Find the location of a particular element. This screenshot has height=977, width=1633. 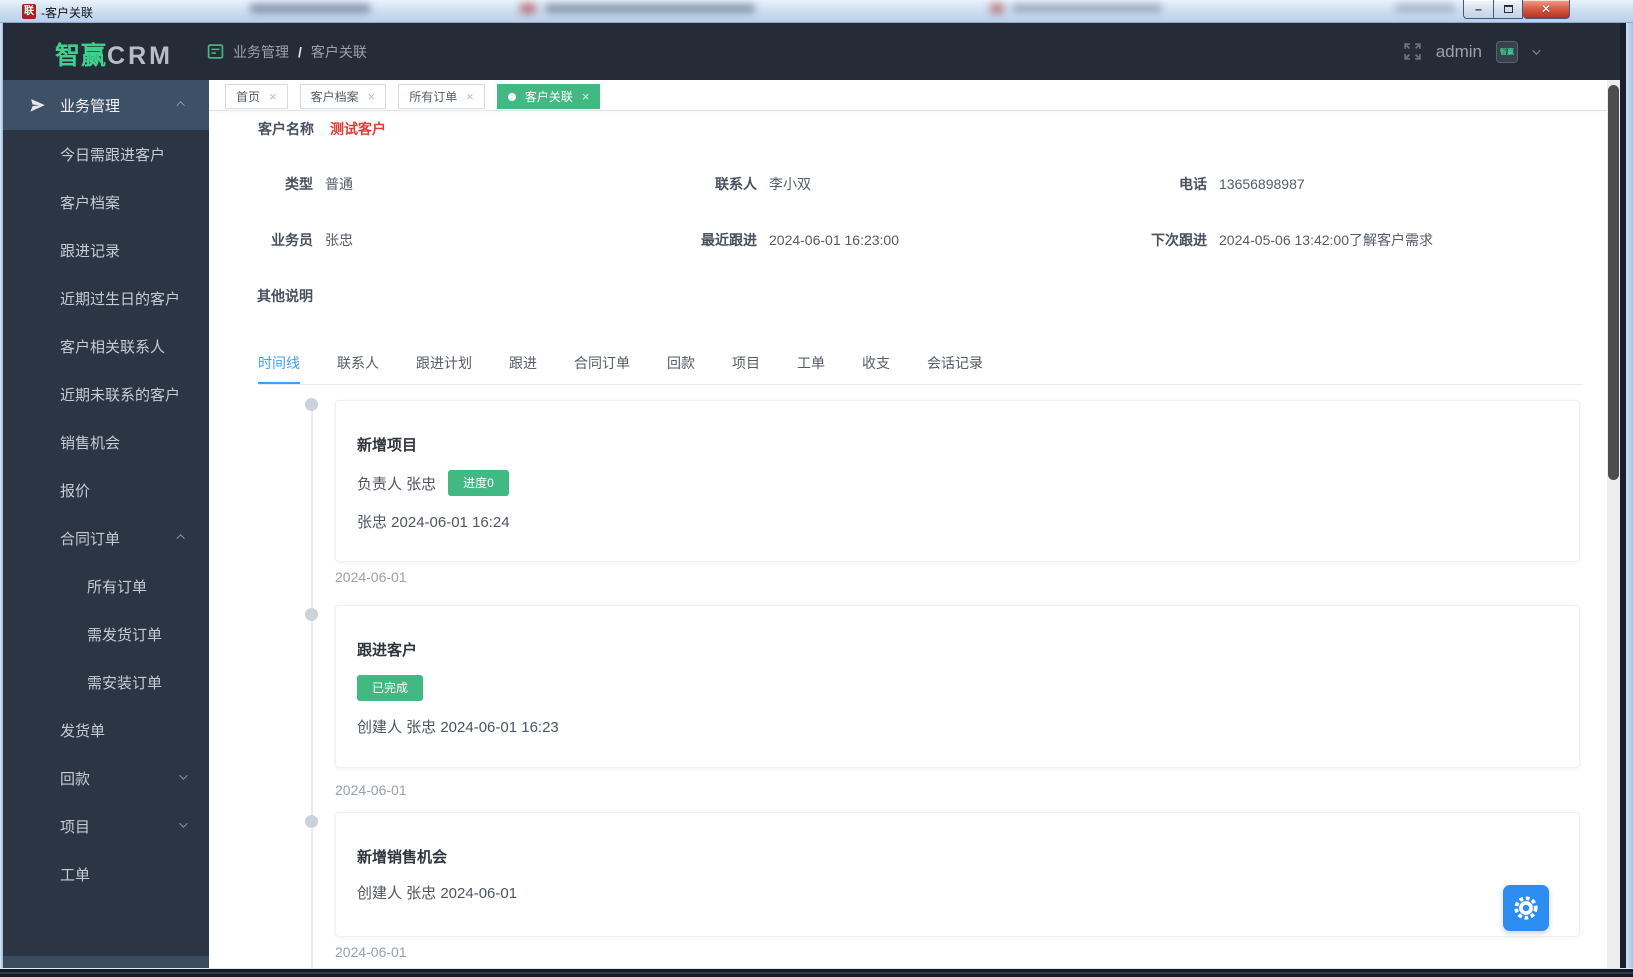

field-last-followup: 最近跟进 2024-06-01 16:23:00 is located at coordinates (800, 240).